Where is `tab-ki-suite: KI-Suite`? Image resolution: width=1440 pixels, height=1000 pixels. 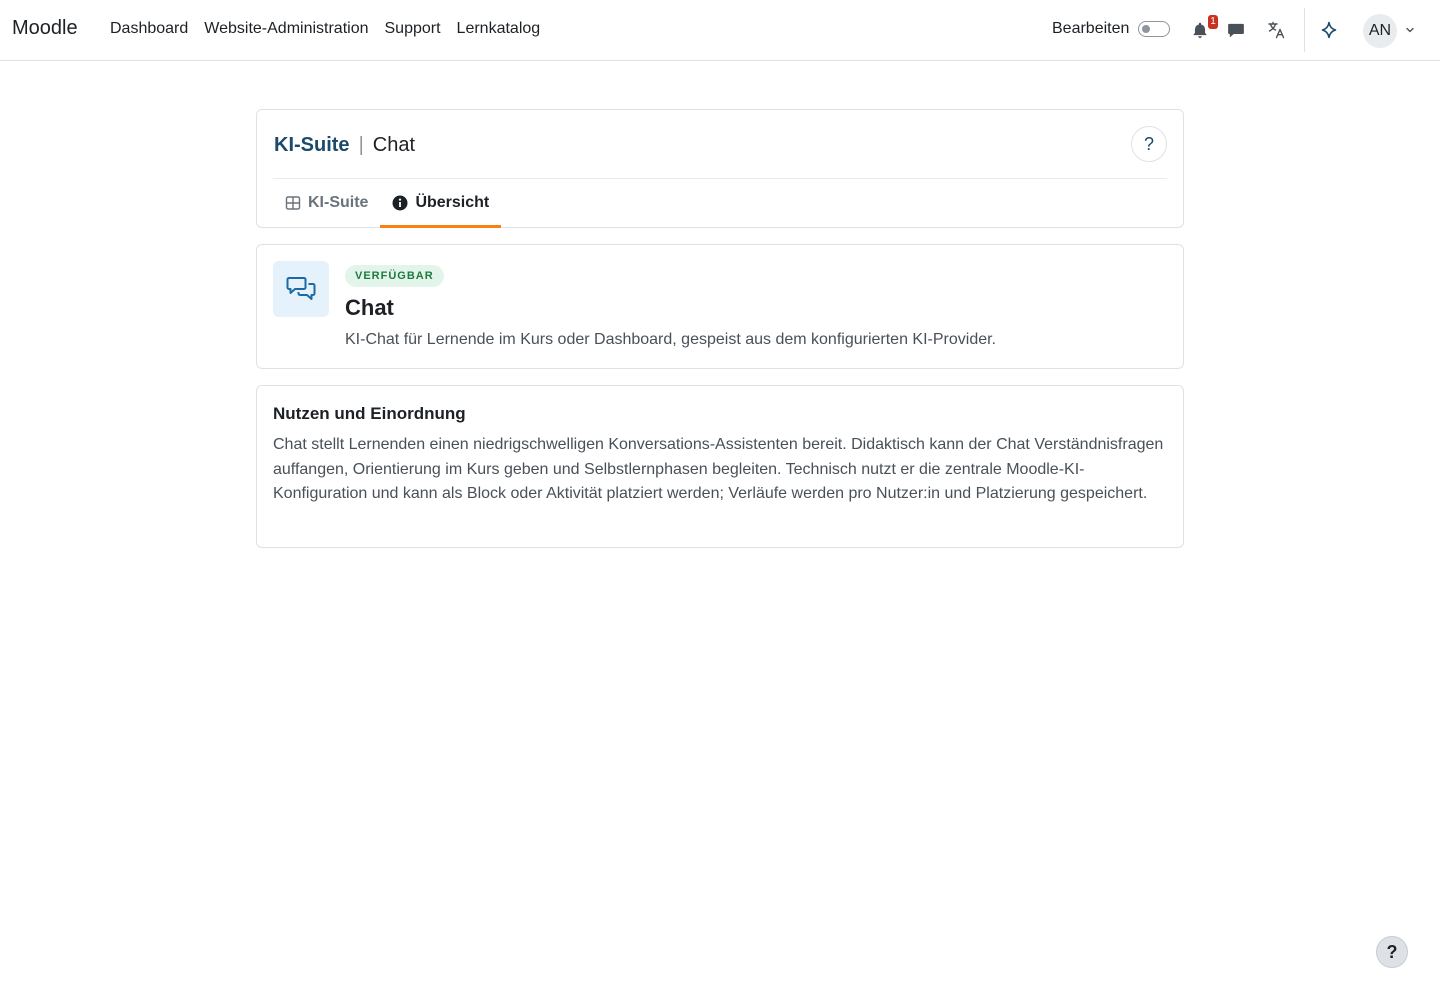 tab-ki-suite: KI-Suite is located at coordinates (326, 203).